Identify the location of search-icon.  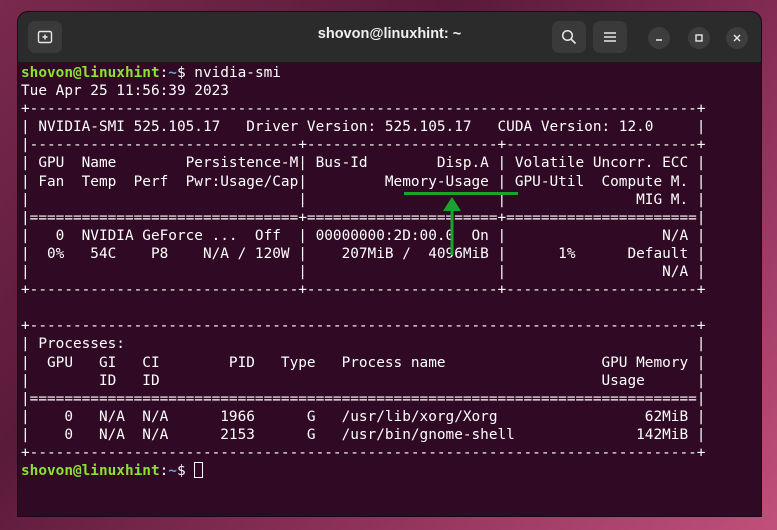
(569, 37).